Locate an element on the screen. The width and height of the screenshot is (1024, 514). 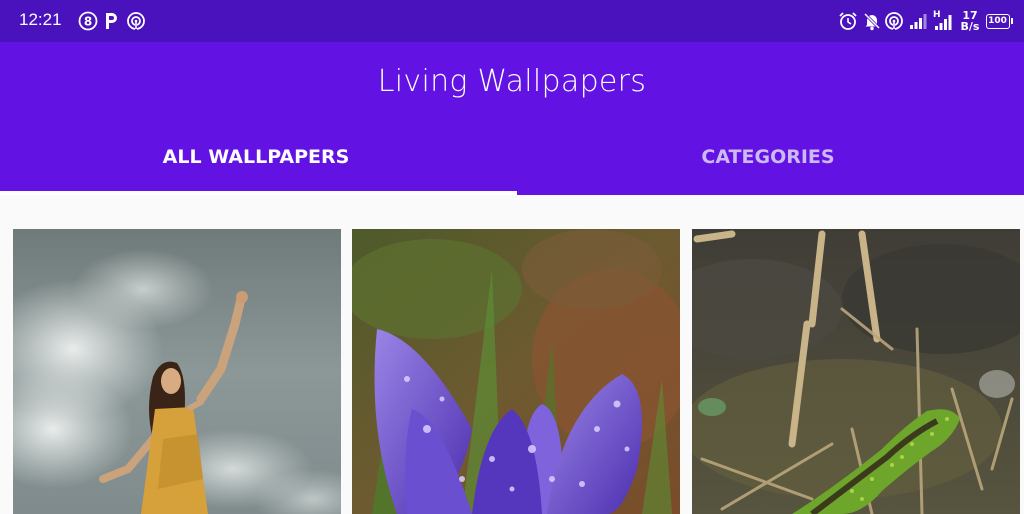
battery-icon: 100 is located at coordinates (999, 21).